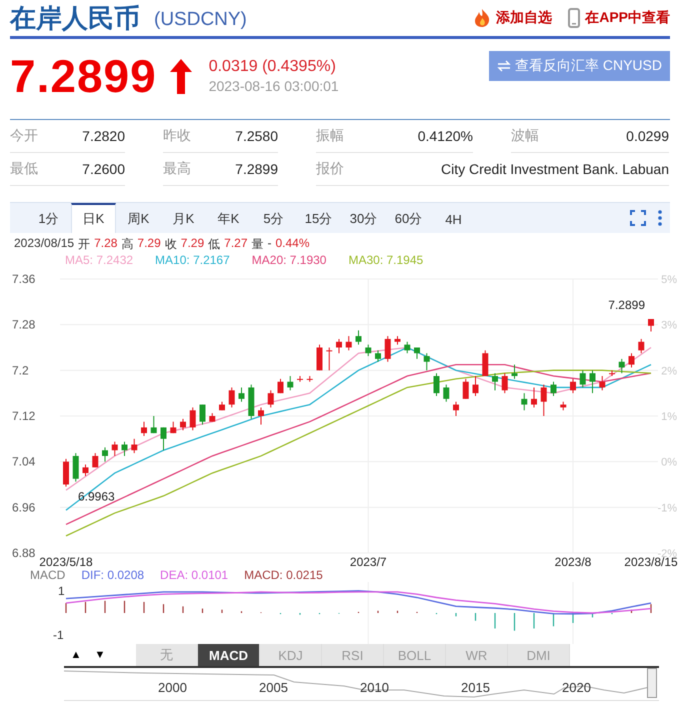 Image resolution: width=680 pixels, height=706 pixels. What do you see at coordinates (24, 169) in the screenshot?
I see `stat-label: 最低` at bounding box center [24, 169].